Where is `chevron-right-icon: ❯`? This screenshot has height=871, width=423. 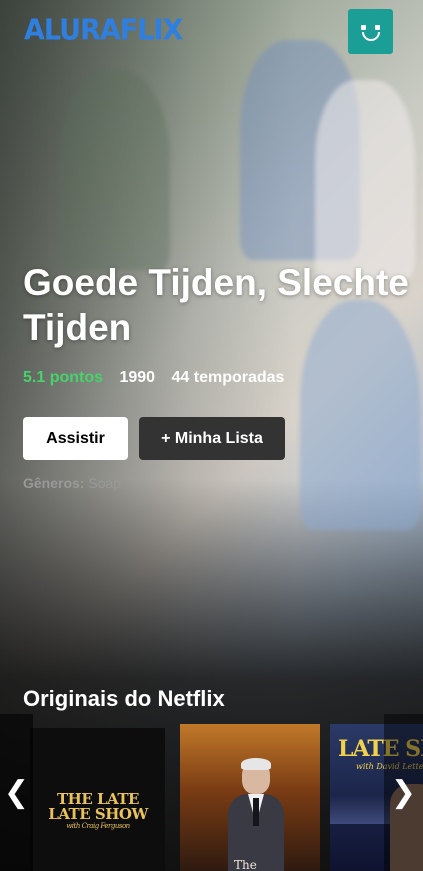 chevron-right-icon: ❯ is located at coordinates (403, 792).